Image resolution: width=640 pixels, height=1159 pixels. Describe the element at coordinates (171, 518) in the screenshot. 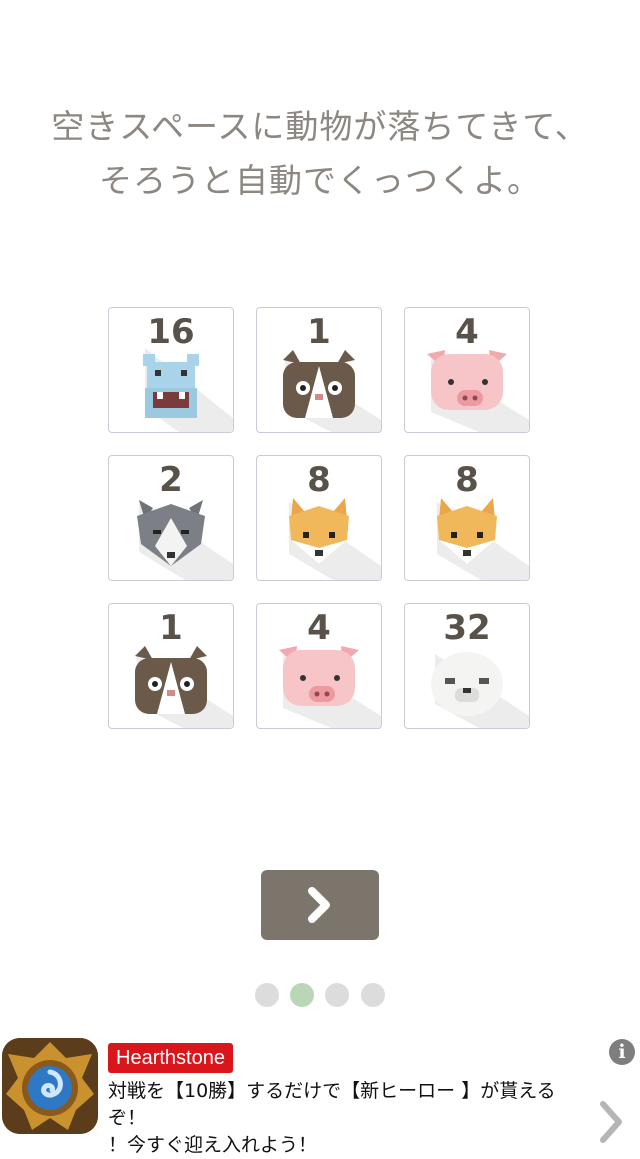

I see `grid-tile: 2` at that location.